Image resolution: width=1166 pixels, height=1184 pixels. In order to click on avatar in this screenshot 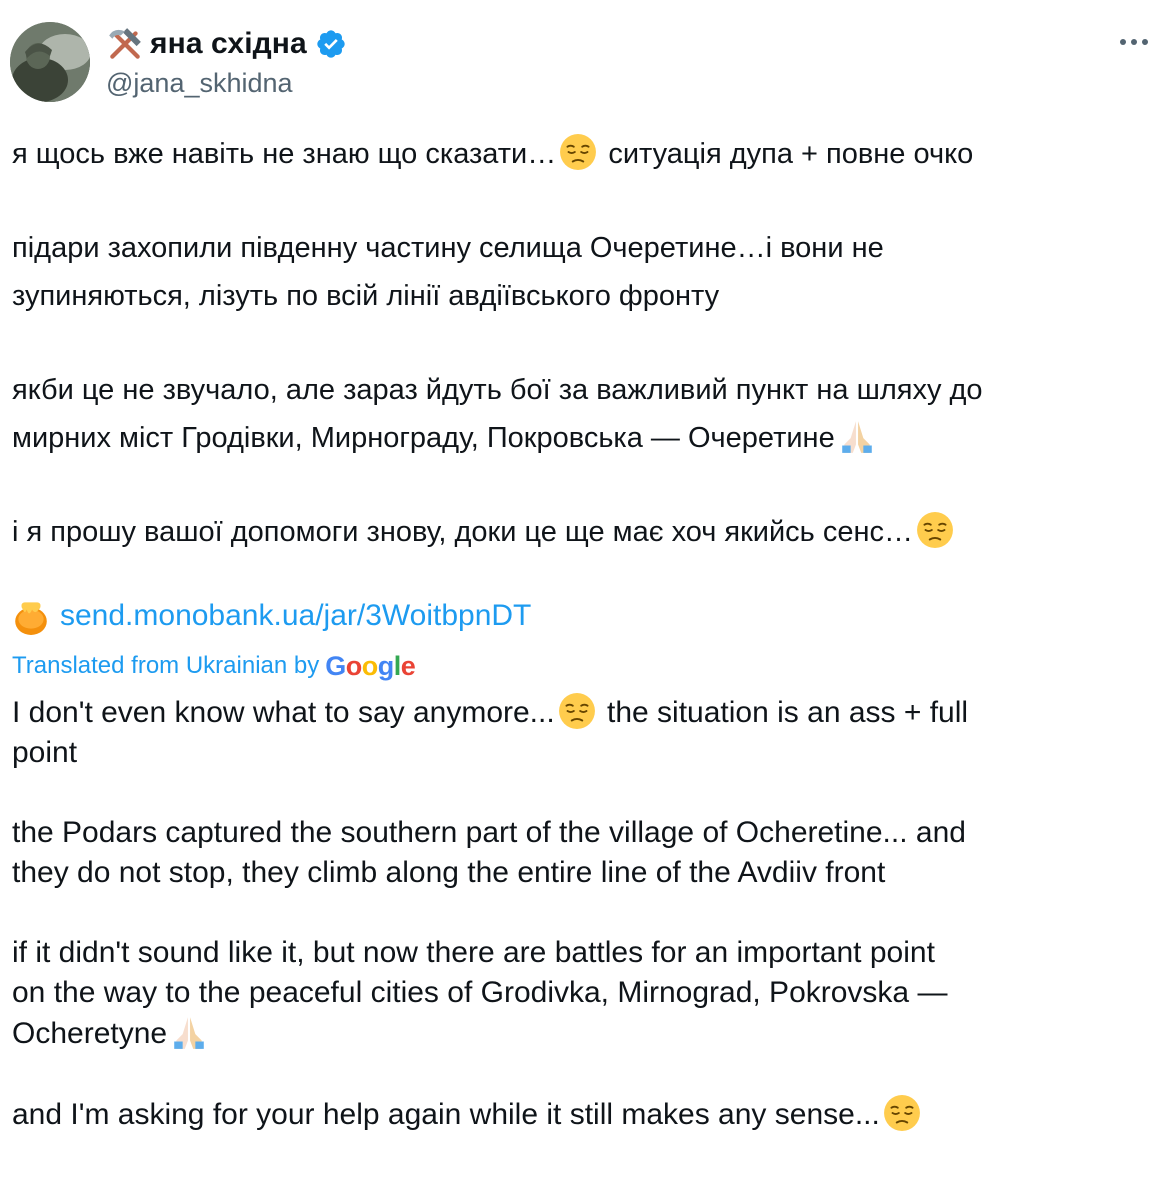, I will do `click(50, 62)`.